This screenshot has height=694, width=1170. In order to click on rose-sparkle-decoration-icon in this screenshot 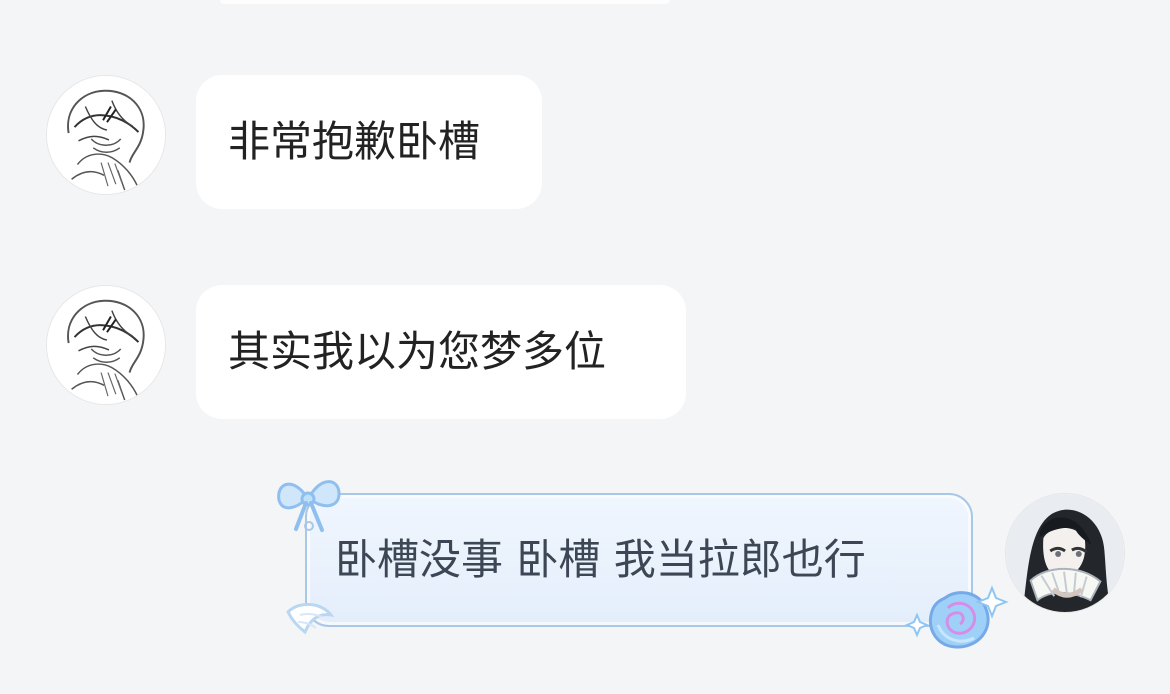, I will do `click(956, 617)`.